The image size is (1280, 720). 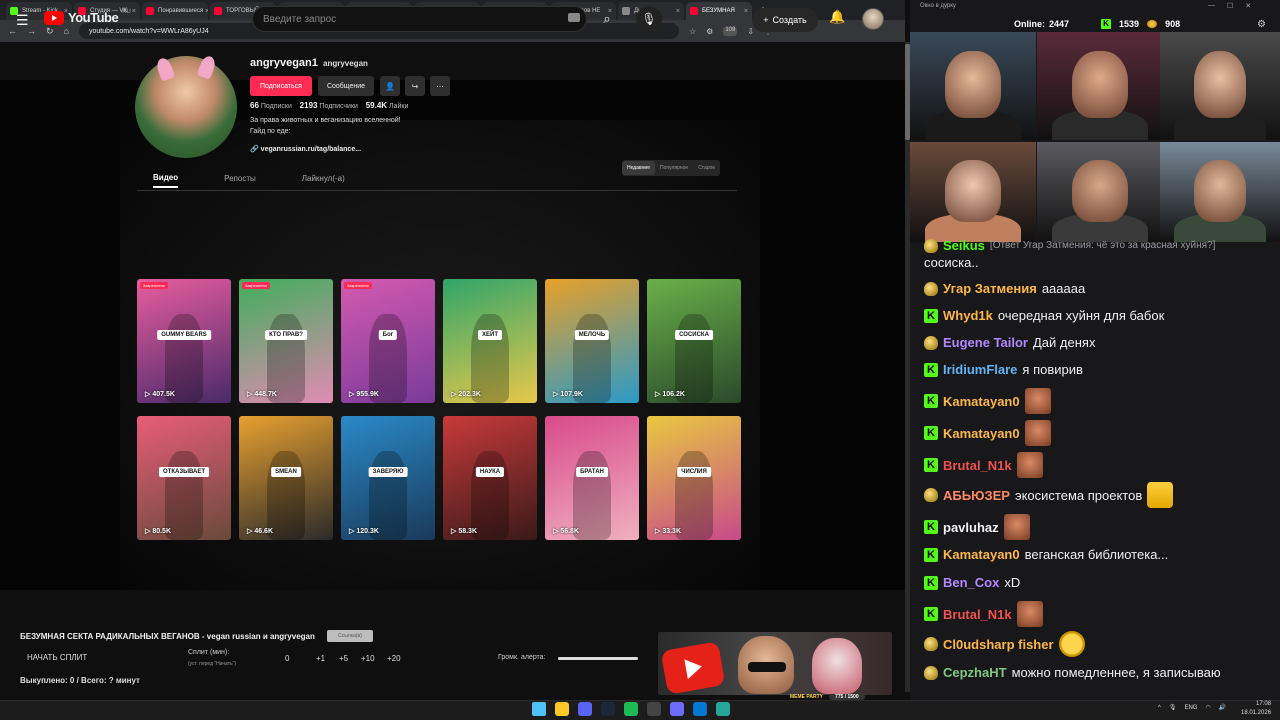 I want to click on extension-icon: ⚙, so click(x=709, y=31).